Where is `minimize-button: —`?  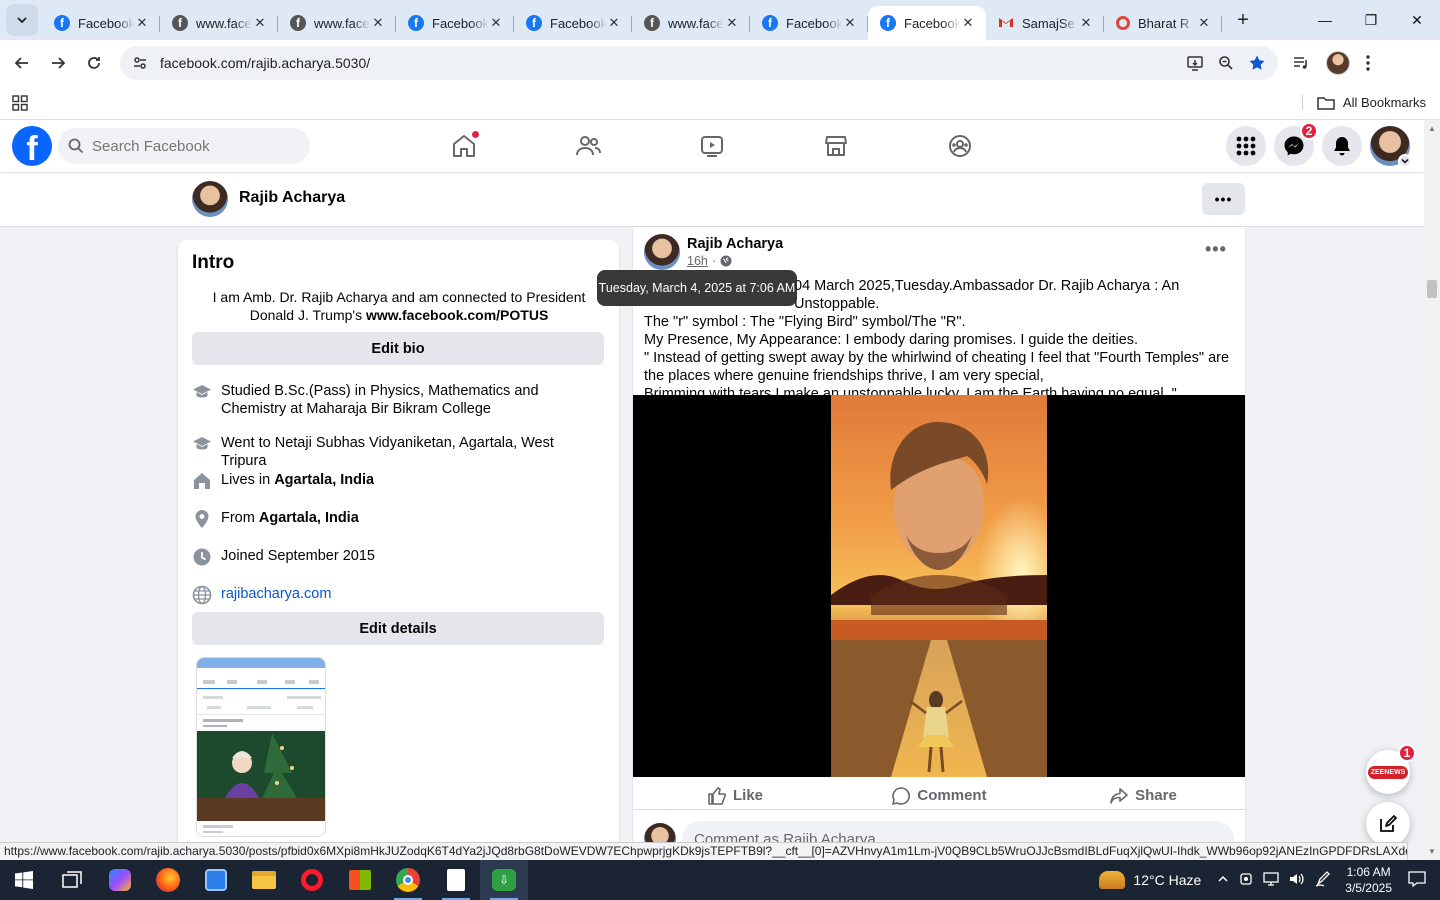 minimize-button: — is located at coordinates (1325, 20).